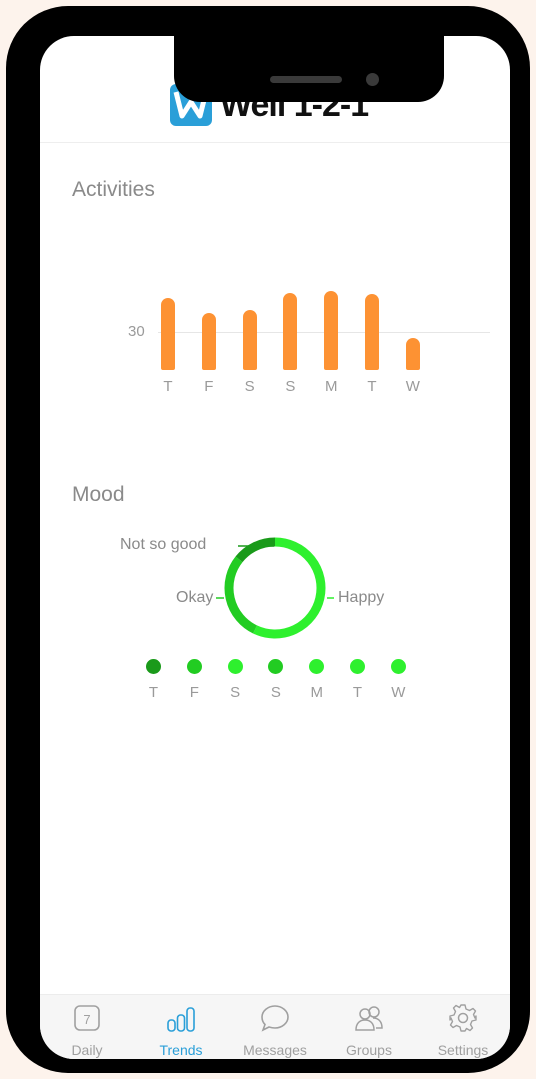  I want to click on tab-settings: Settings, so click(463, 1027).